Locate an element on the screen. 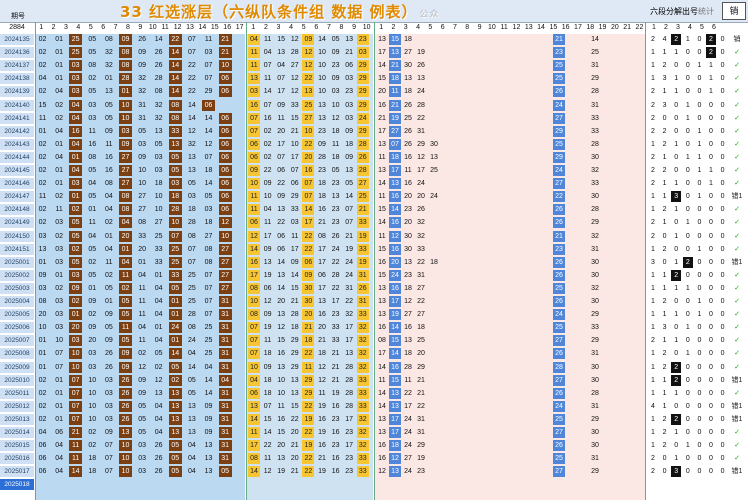  zone-c-number: 33 is located at coordinates (421, 249).